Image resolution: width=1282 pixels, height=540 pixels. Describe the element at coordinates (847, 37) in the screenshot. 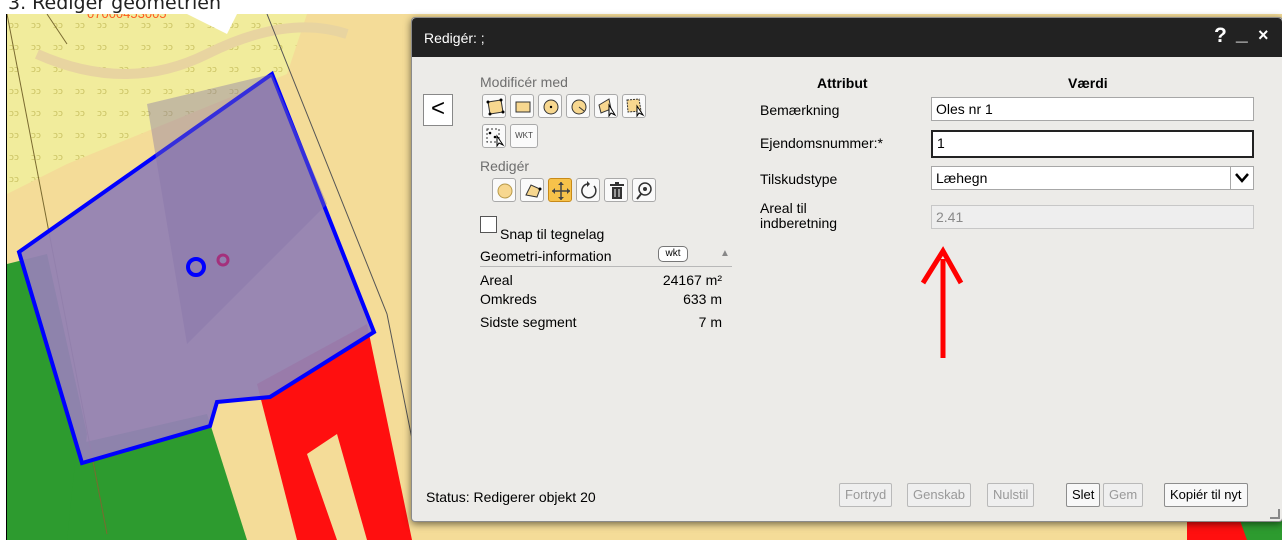

I see `dialog-titlebar: Redigér: ; ? _ ×` at that location.